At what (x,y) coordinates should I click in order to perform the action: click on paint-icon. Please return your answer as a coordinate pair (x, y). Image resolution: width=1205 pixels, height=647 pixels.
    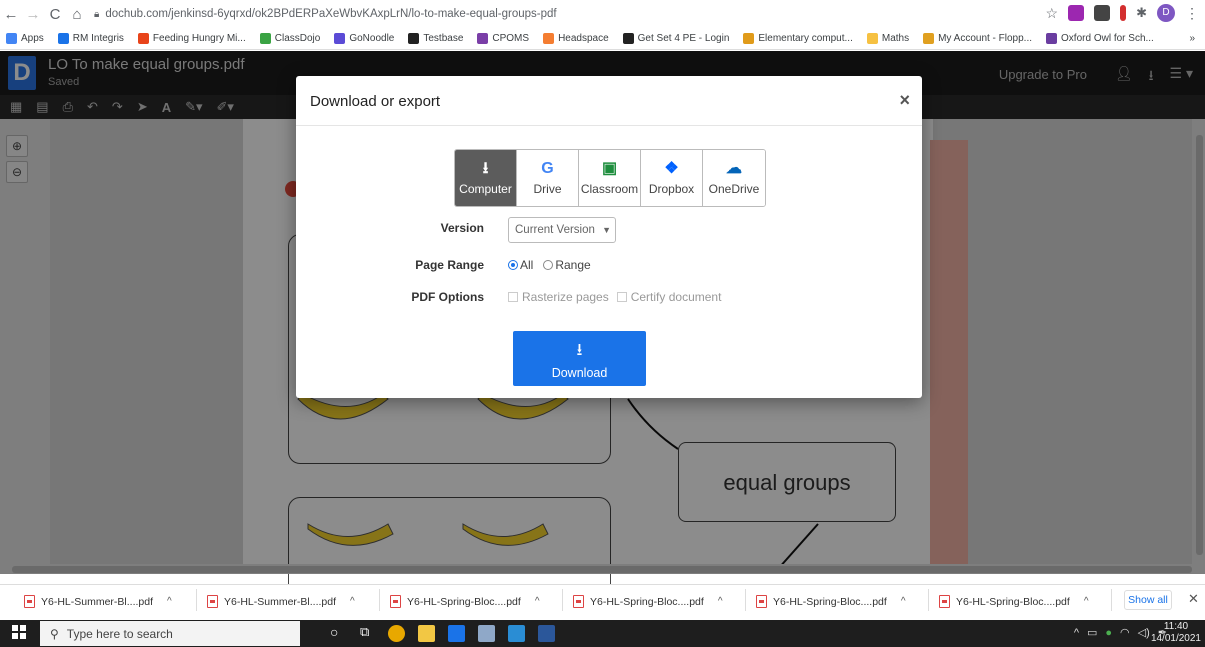
    Looking at the image, I should click on (486, 633).